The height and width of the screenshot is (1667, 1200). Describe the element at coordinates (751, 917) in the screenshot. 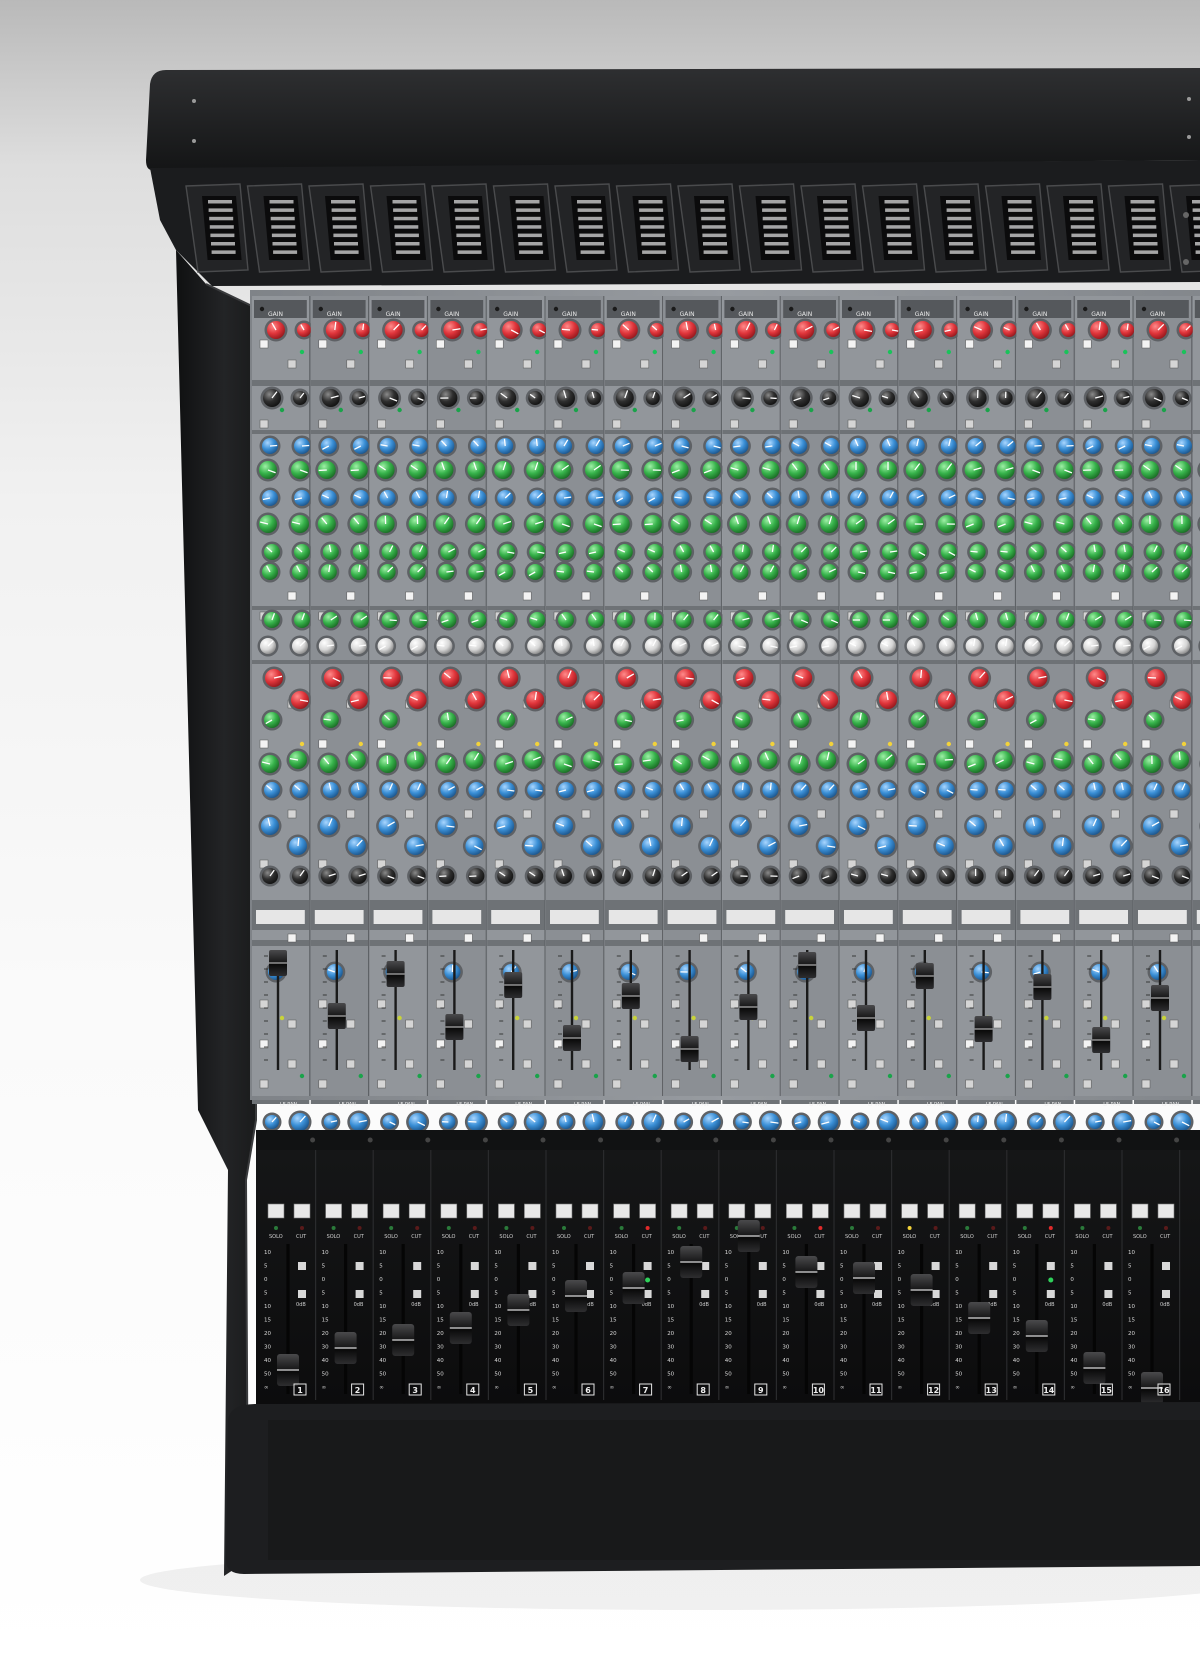

I see `routing-label-strip` at that location.